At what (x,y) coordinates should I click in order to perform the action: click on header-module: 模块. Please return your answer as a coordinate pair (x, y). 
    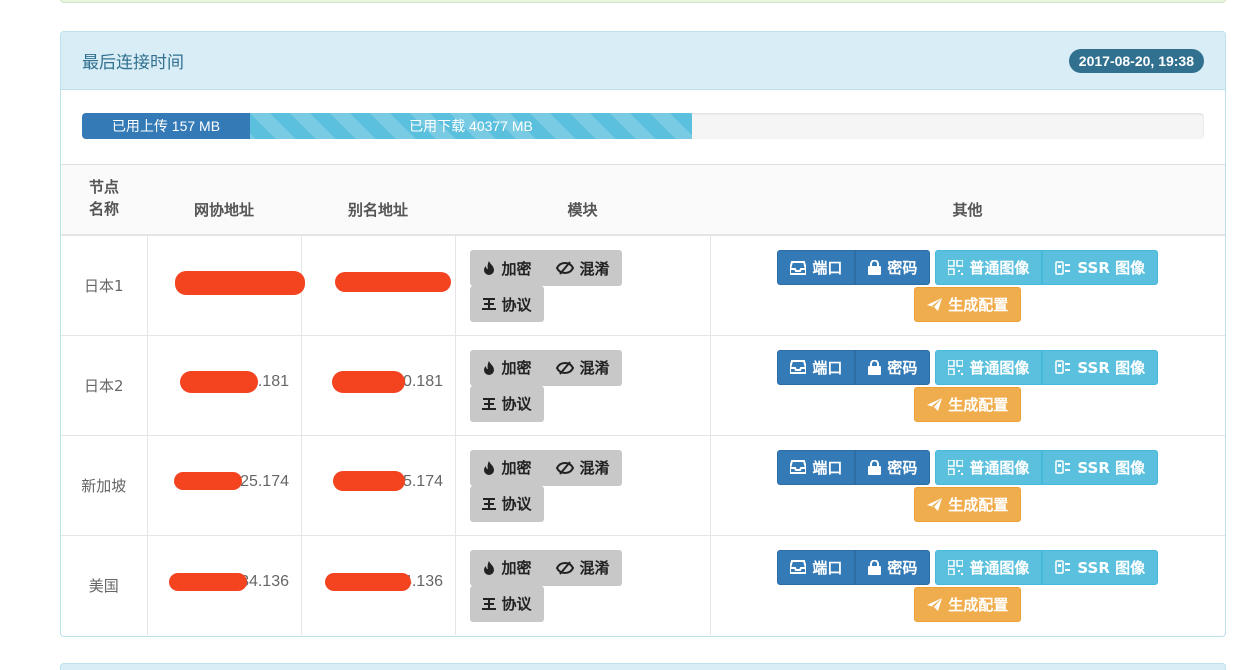
    Looking at the image, I should click on (582, 200).